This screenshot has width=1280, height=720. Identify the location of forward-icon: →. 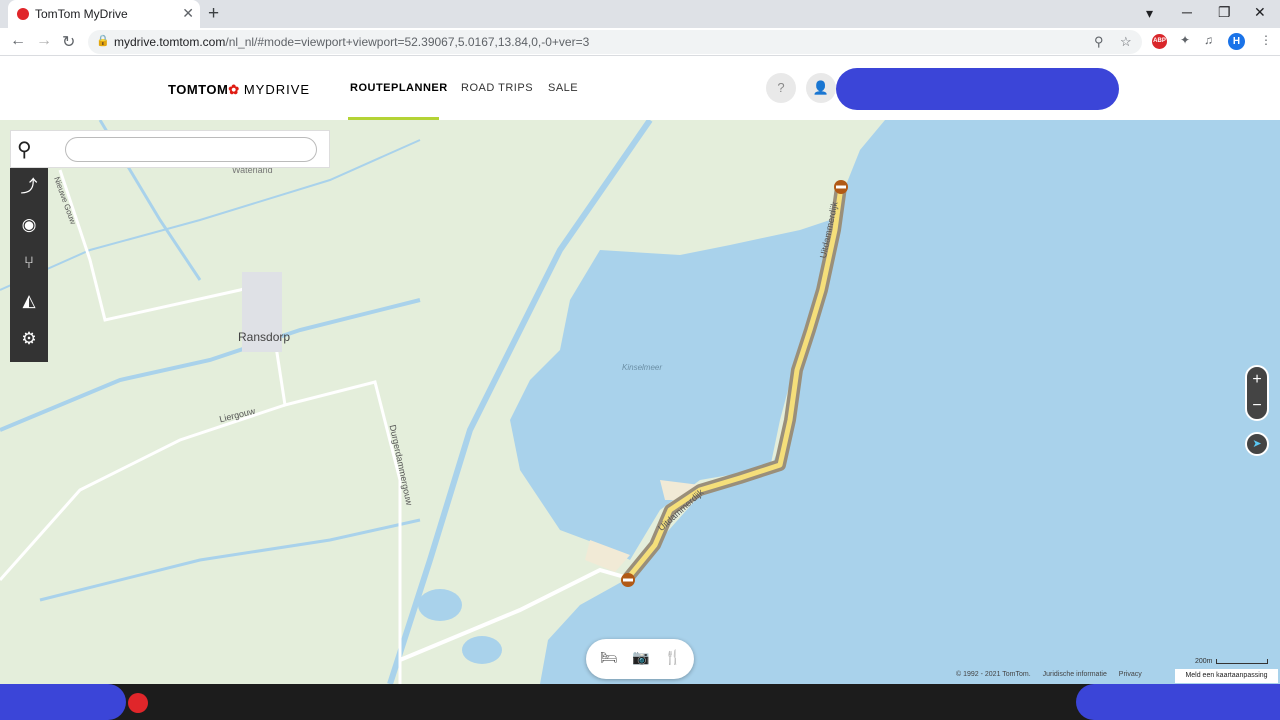
(44, 41).